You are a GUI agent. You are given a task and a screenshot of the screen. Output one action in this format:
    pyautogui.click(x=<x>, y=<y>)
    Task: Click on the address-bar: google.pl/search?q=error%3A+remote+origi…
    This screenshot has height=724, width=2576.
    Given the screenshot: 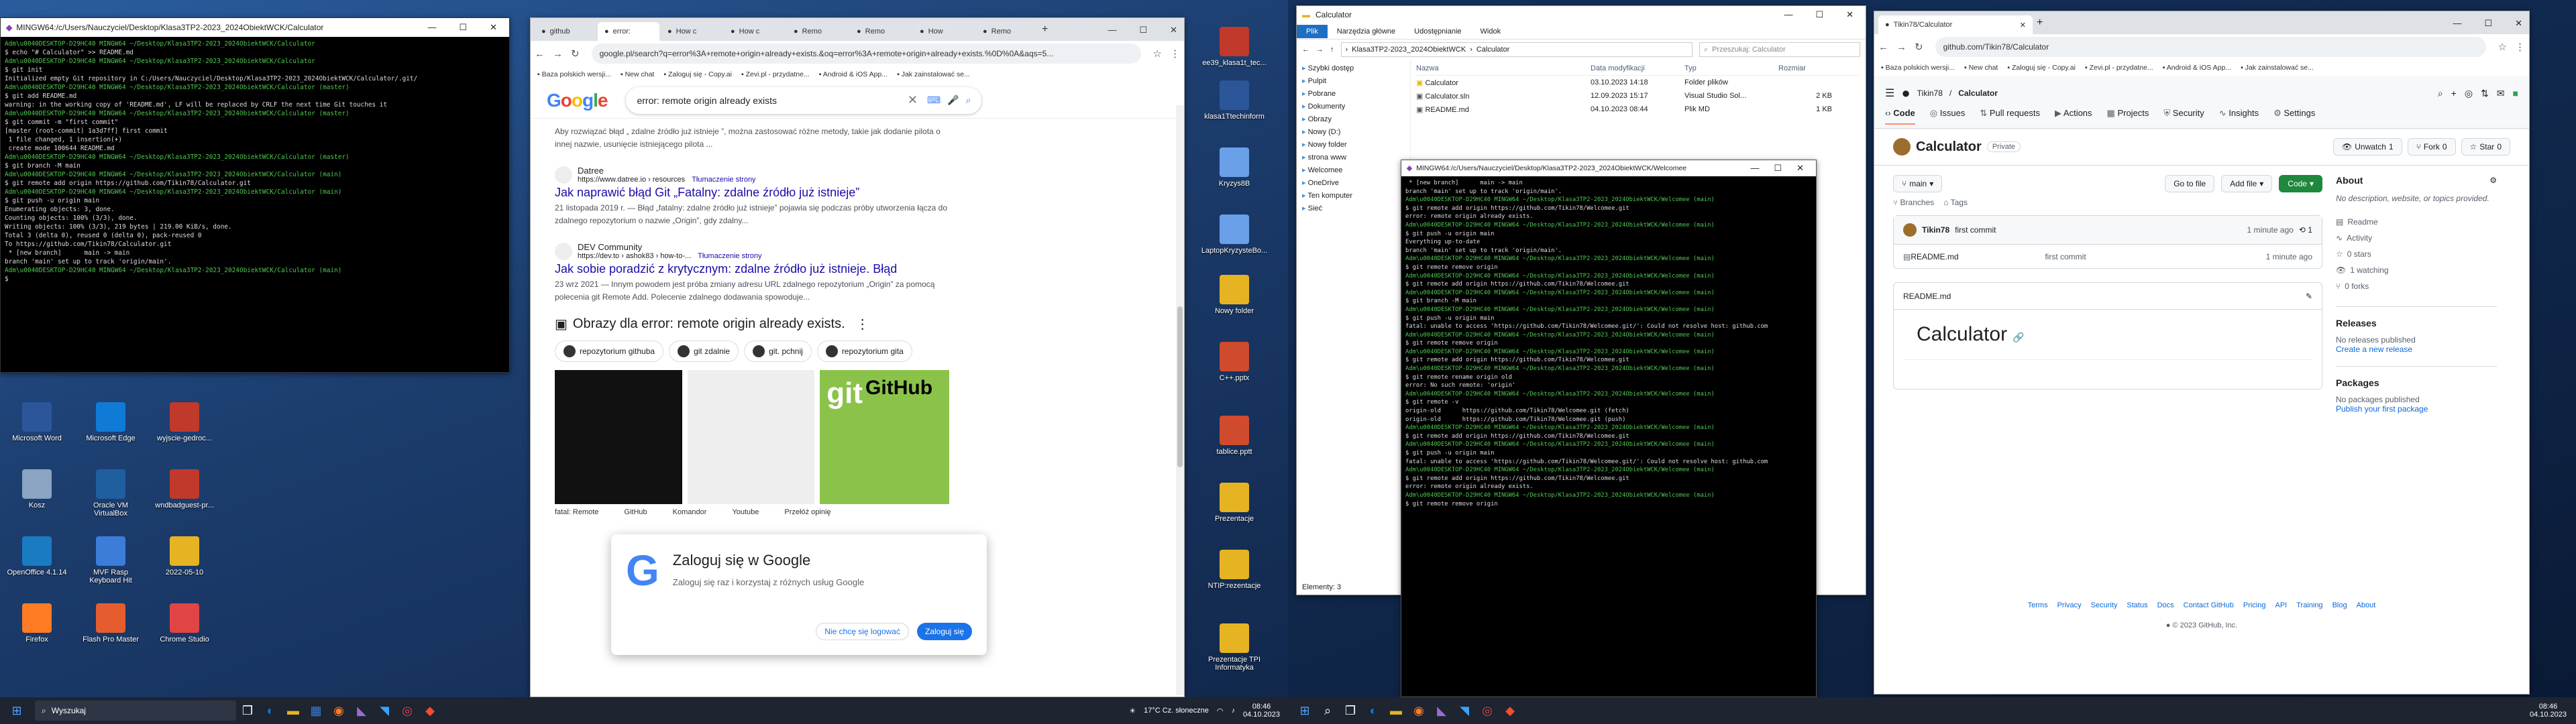 What is the action you would take?
    pyautogui.click(x=866, y=54)
    